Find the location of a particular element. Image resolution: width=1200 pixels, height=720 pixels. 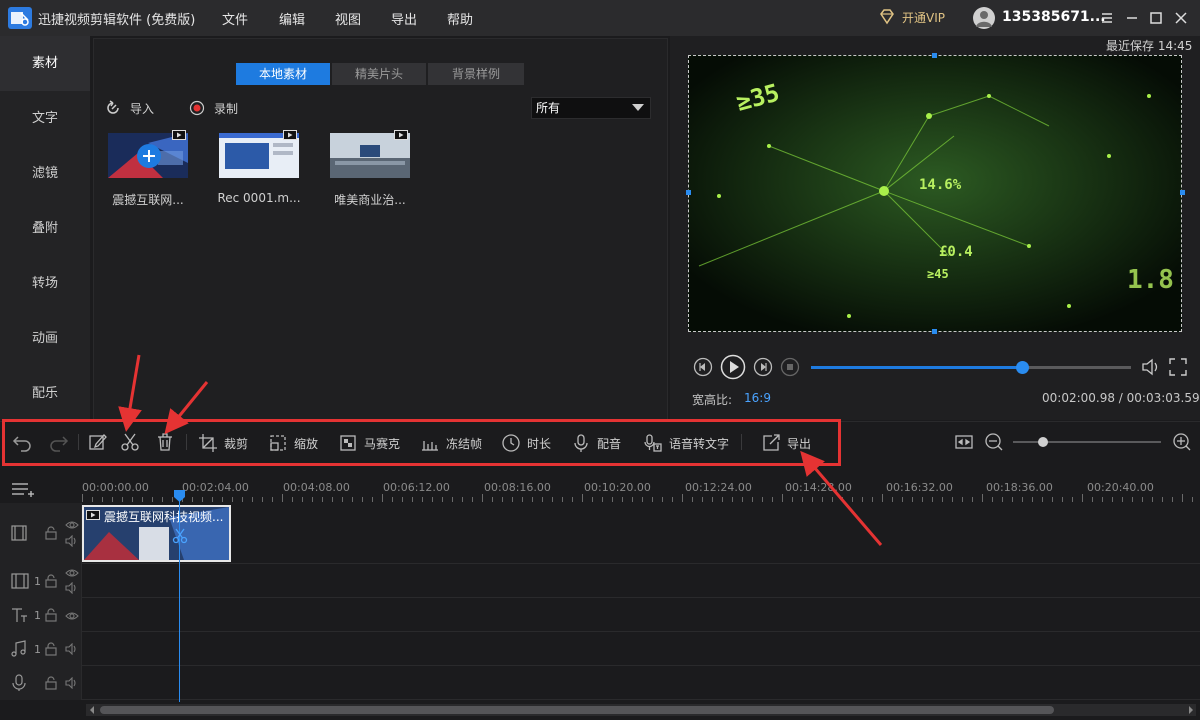

add-to-timeline-icon is located at coordinates (149, 156).